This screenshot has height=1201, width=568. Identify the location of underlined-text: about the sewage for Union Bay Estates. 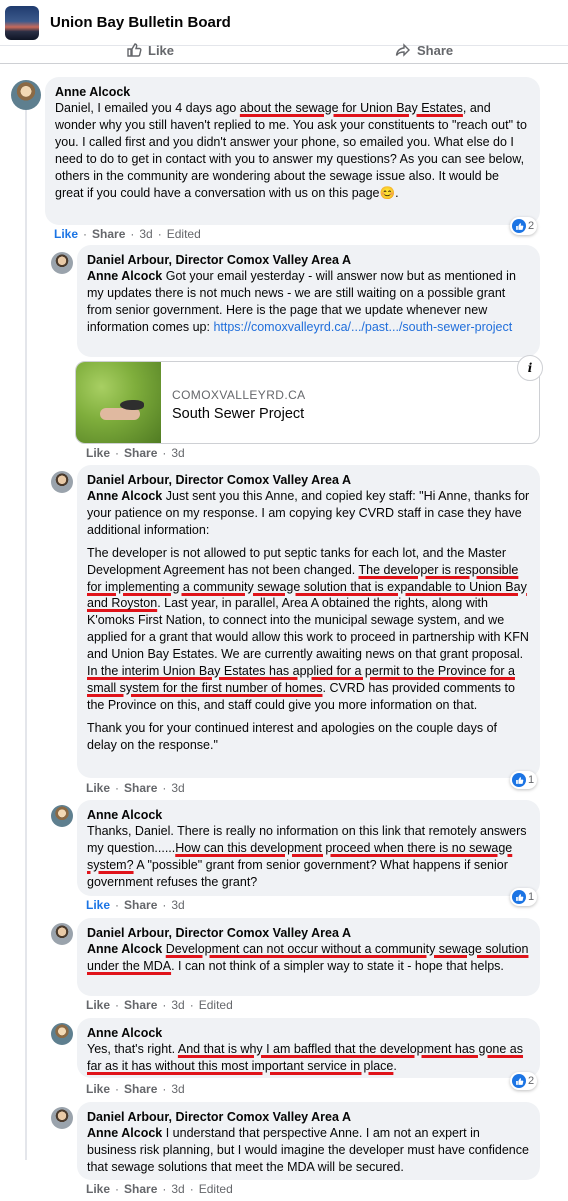
(351, 108).